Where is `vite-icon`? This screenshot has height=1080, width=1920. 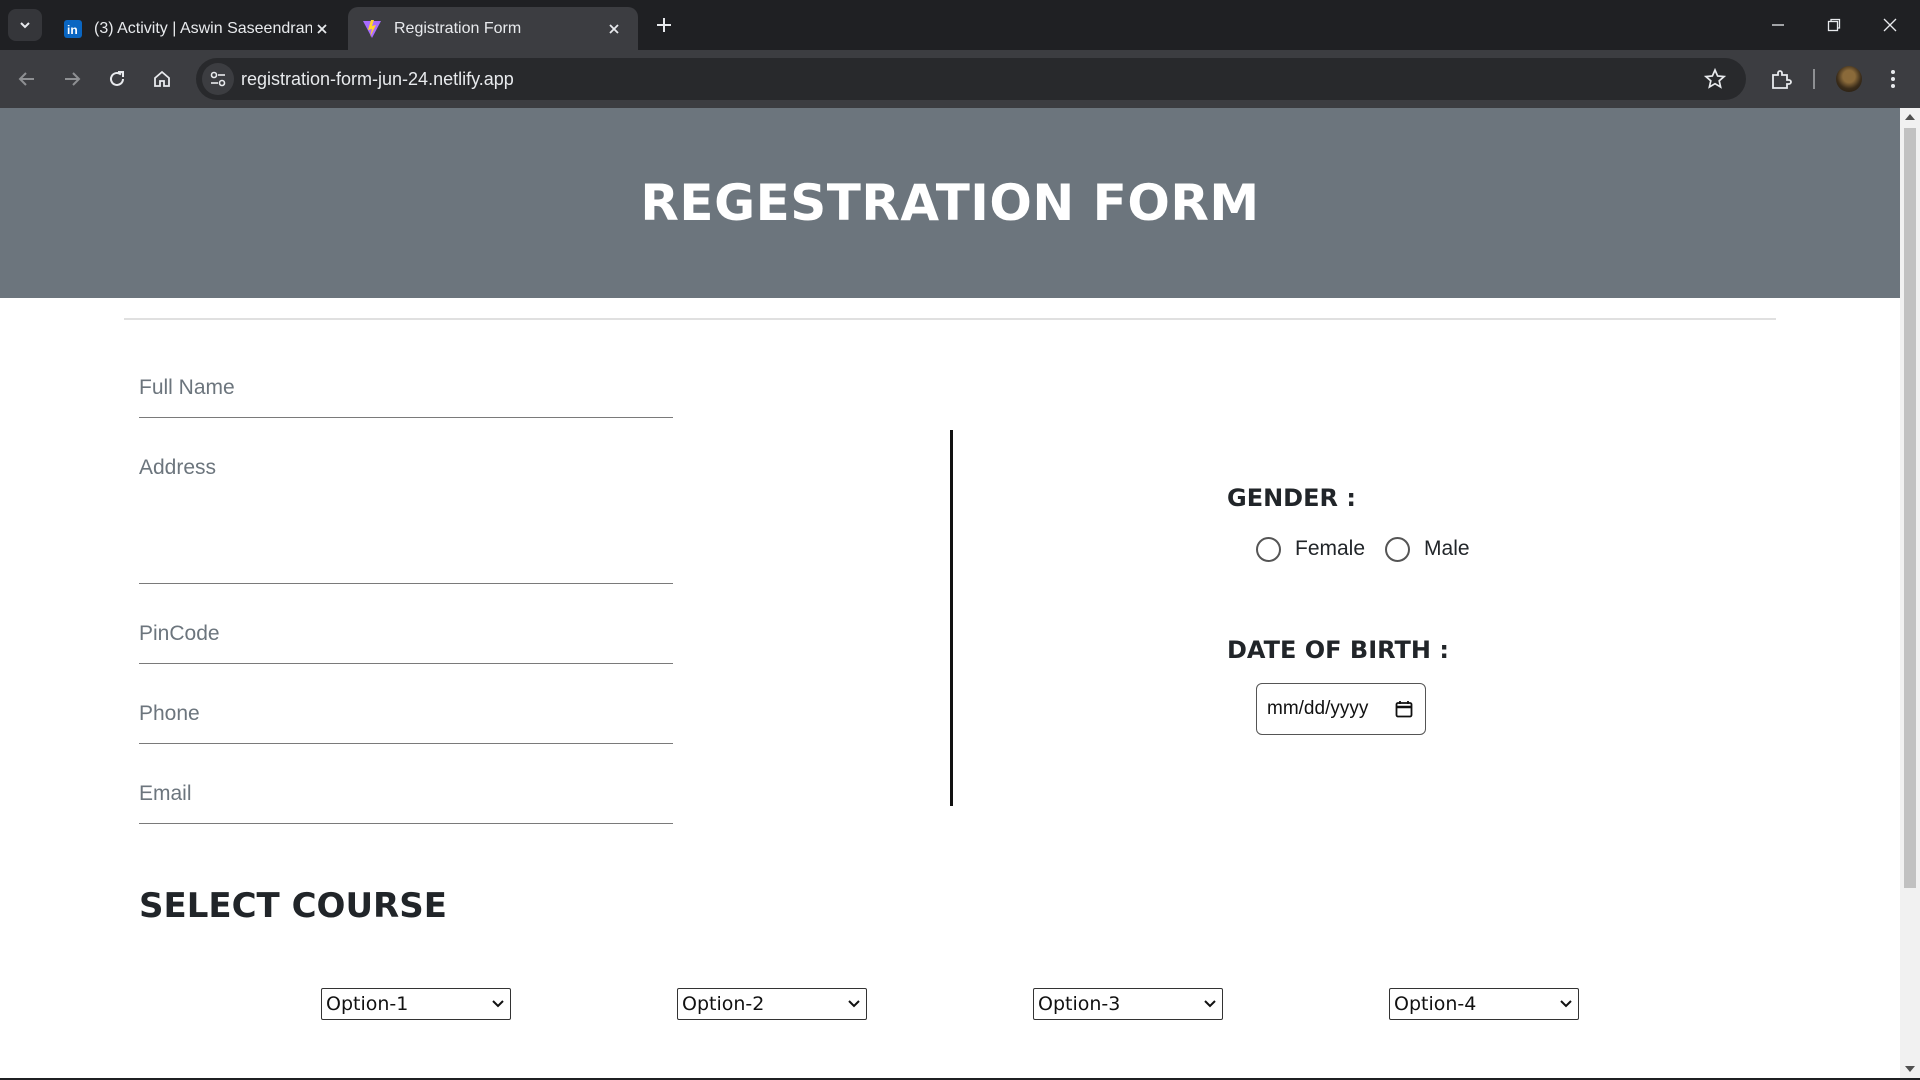
vite-icon is located at coordinates (372, 28).